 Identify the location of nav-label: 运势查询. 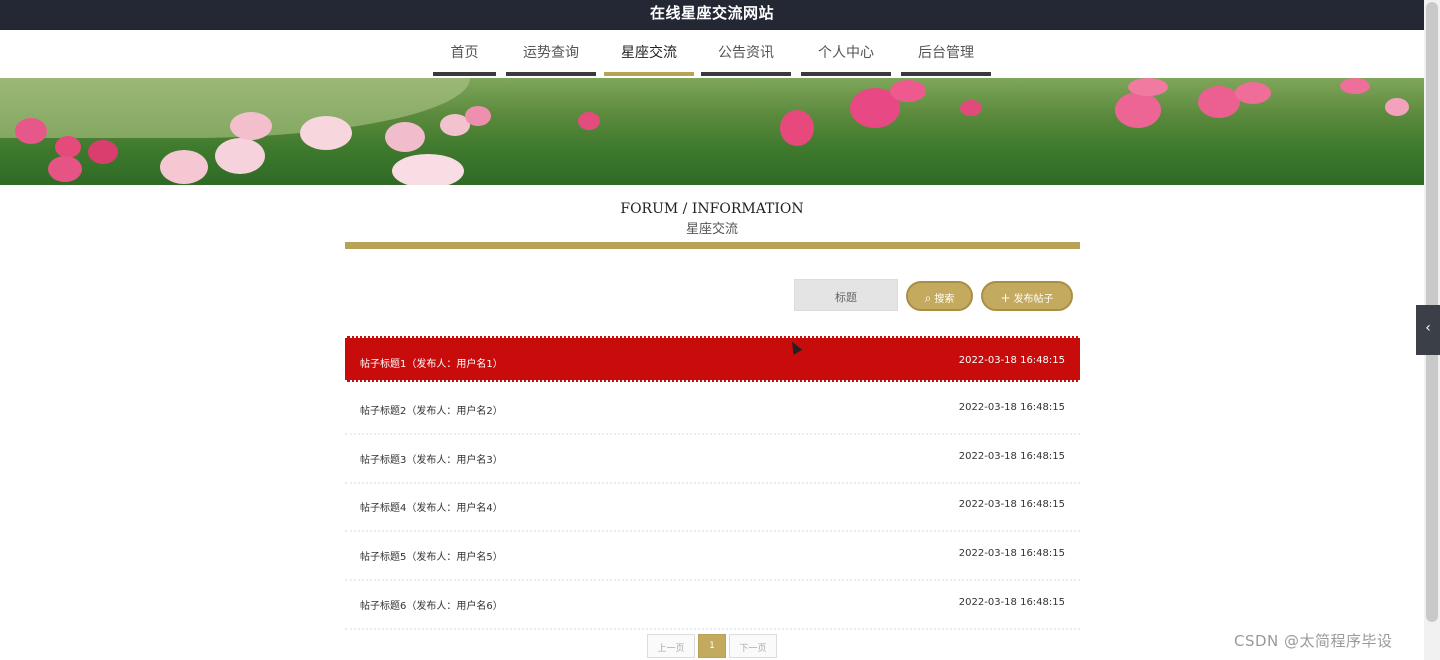
(551, 53).